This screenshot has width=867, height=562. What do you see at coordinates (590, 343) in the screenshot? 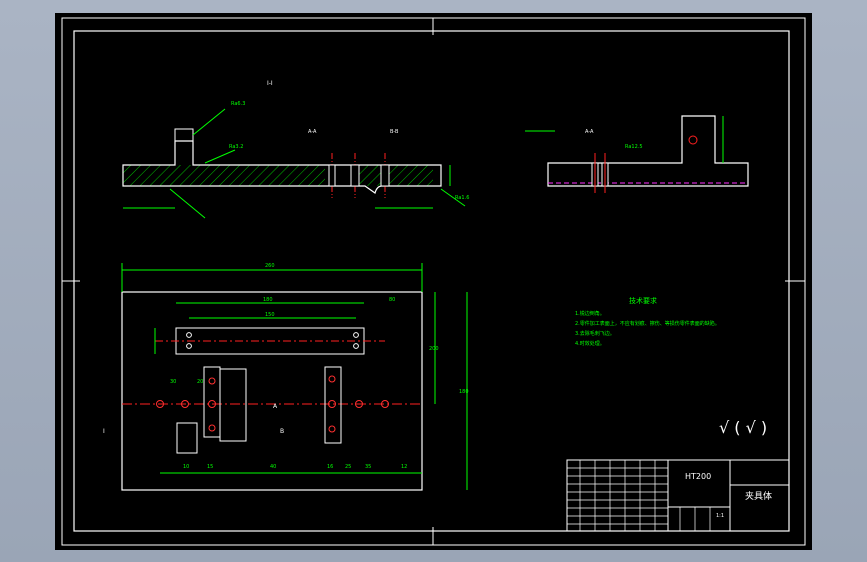
I see `tech-req-line-4: 4.时效处理。` at bounding box center [590, 343].